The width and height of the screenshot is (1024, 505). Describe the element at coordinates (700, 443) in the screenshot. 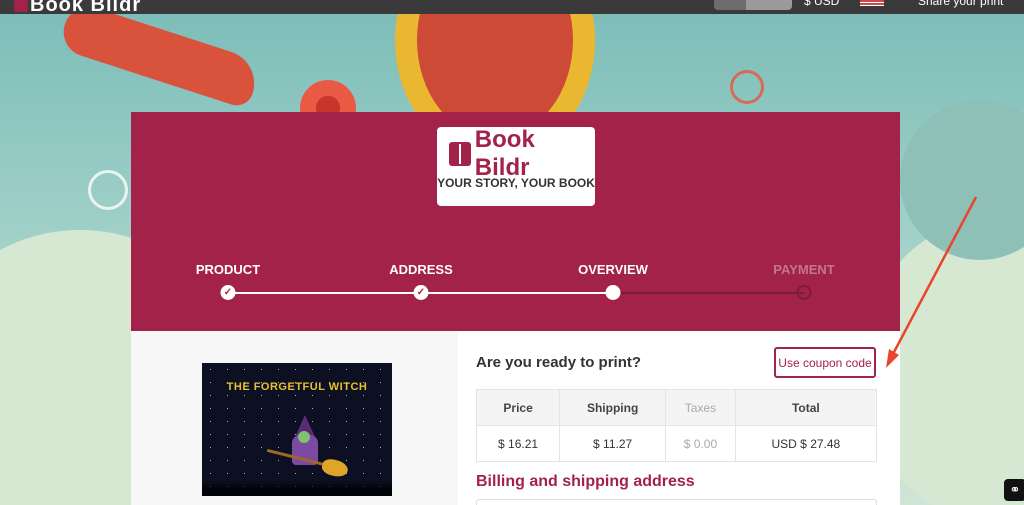

I see `taxes-value: $ 0.00` at that location.